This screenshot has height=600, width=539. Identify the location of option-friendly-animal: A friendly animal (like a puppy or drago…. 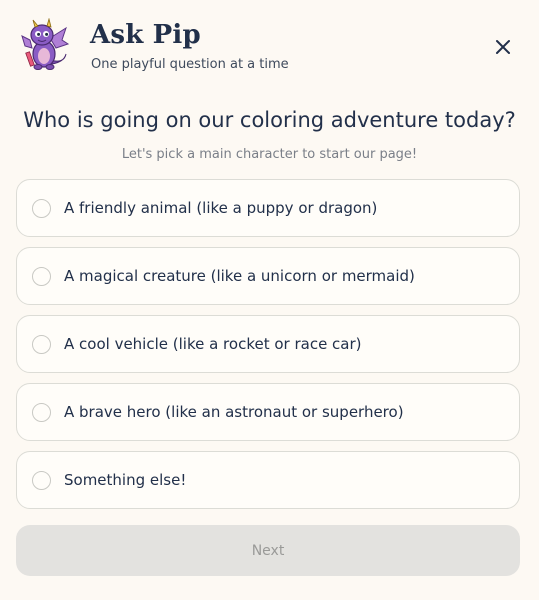
(268, 208).